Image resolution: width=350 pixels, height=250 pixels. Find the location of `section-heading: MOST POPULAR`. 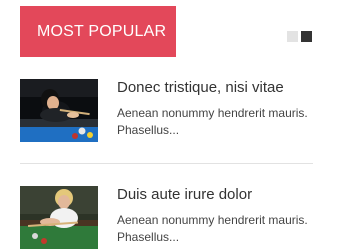

section-heading: MOST POPULAR is located at coordinates (98, 31).